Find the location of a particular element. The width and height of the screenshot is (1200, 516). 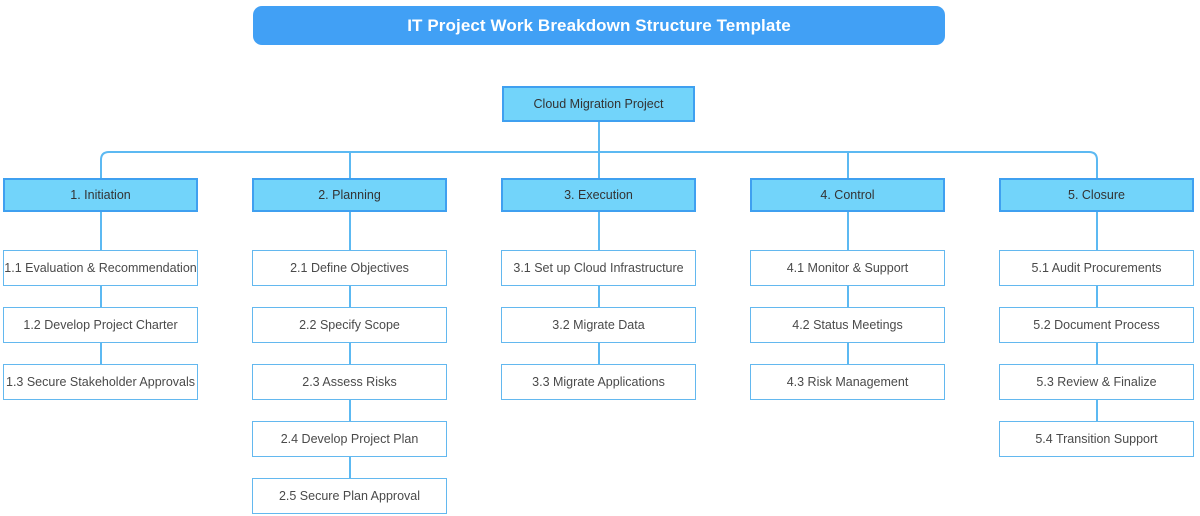

node-label: 2. Planning is located at coordinates (349, 194).